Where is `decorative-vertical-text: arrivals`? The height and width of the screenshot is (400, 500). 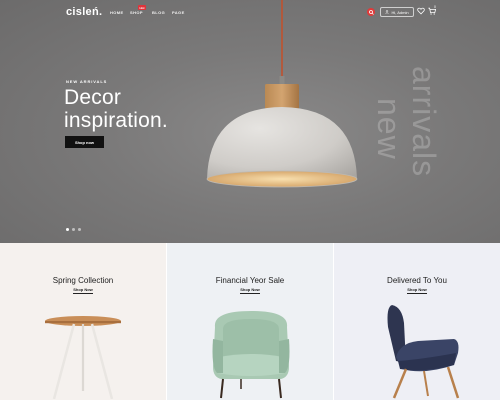 decorative-vertical-text: arrivals is located at coordinates (424, 122).